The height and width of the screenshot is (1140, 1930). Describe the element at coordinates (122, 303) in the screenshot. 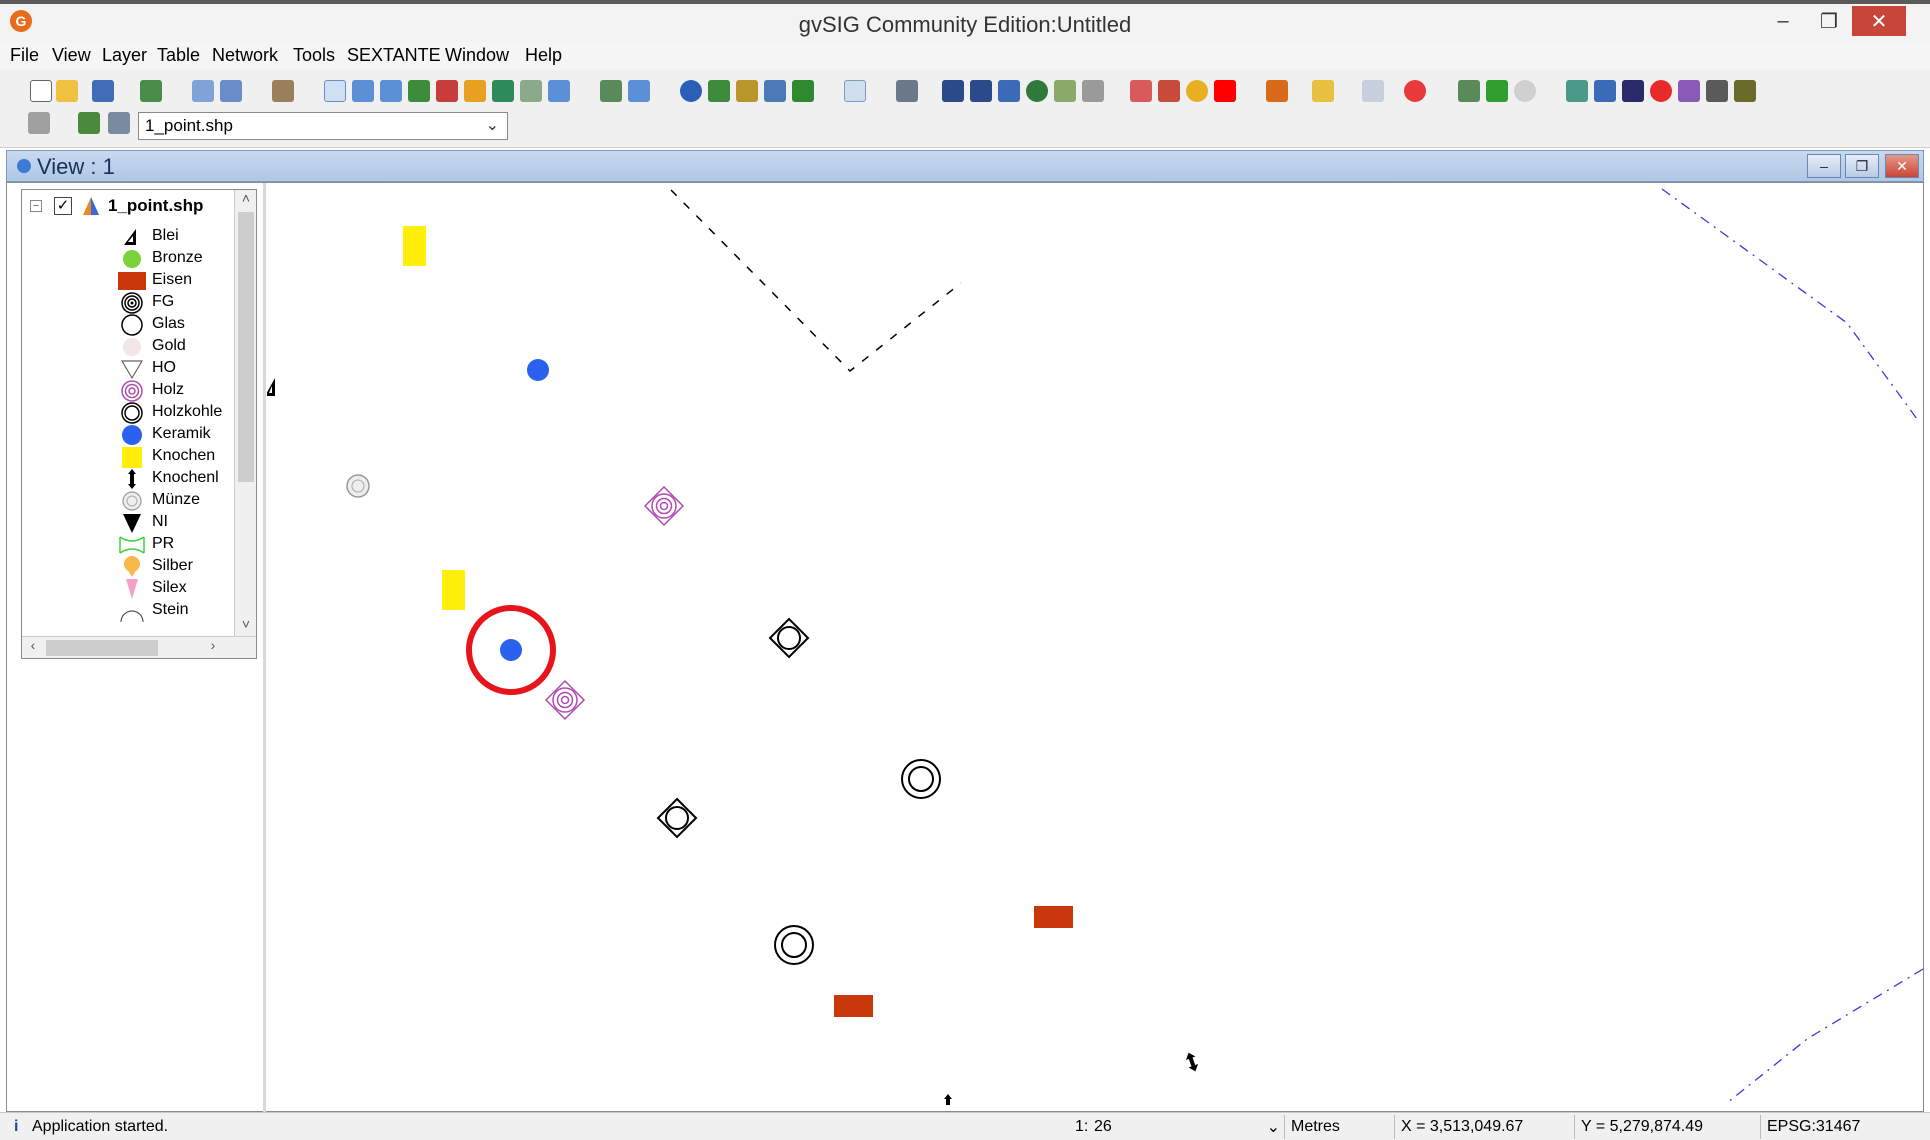

I see `legend-item: FG` at that location.